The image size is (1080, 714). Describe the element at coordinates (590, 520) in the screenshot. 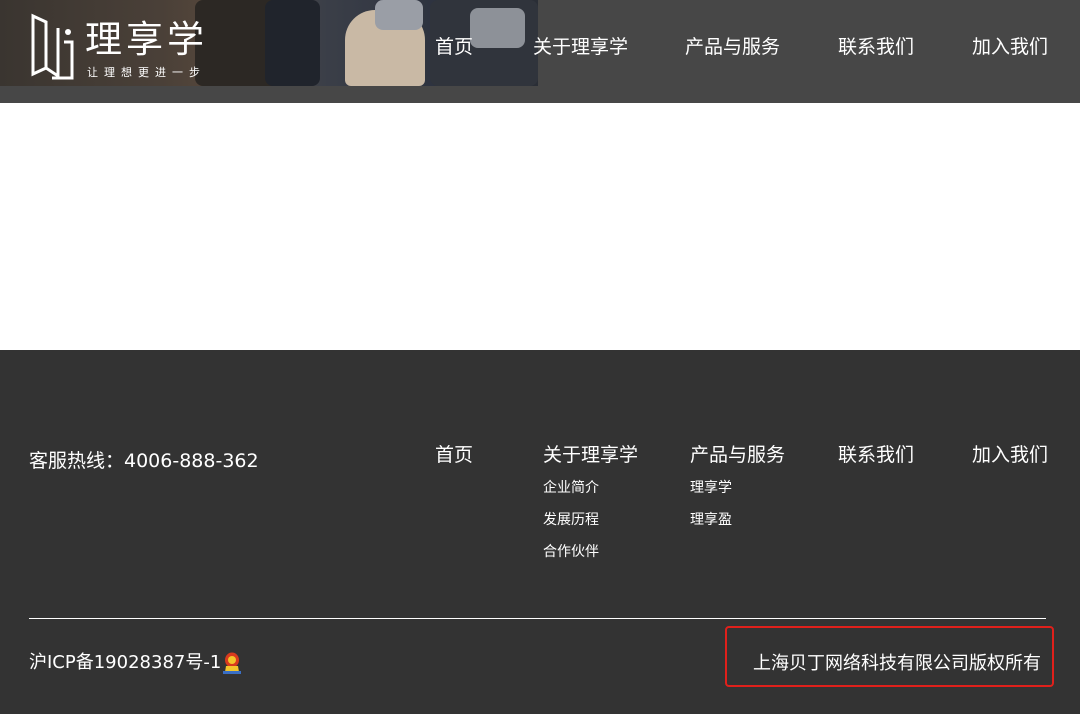

I see `footer-link-history: 发展历程` at that location.